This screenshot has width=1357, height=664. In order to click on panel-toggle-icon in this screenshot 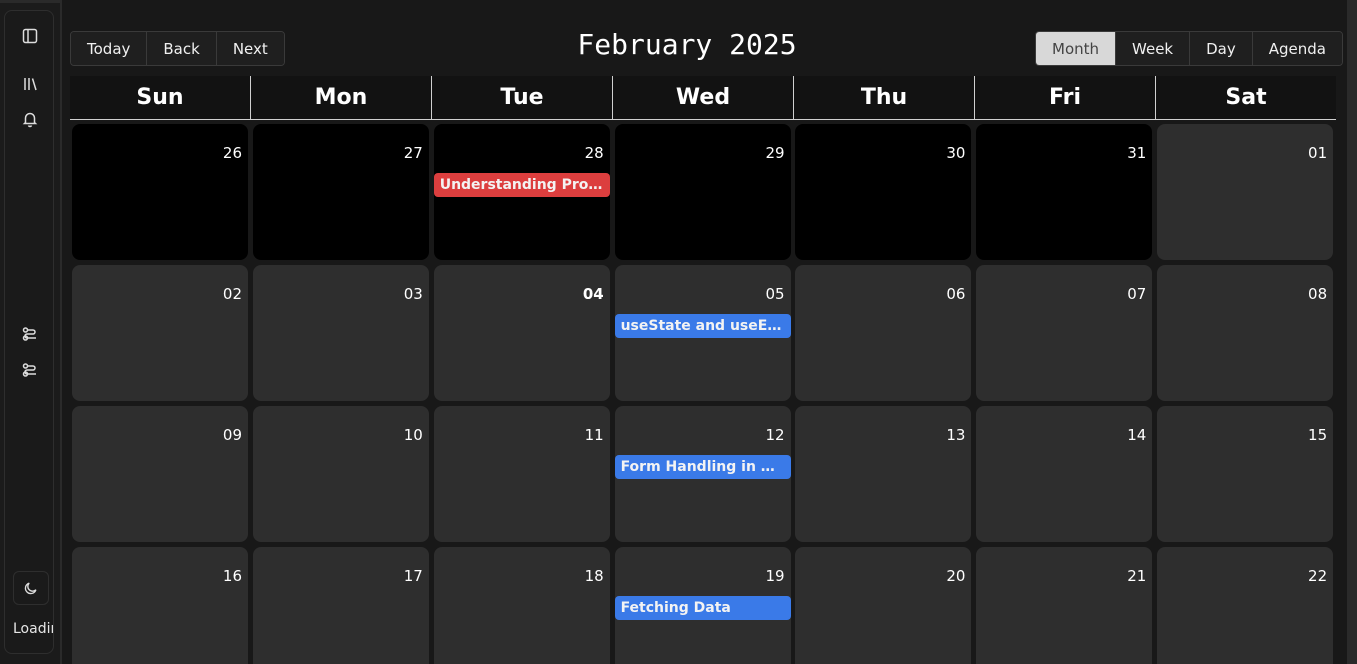, I will do `click(30, 36)`.